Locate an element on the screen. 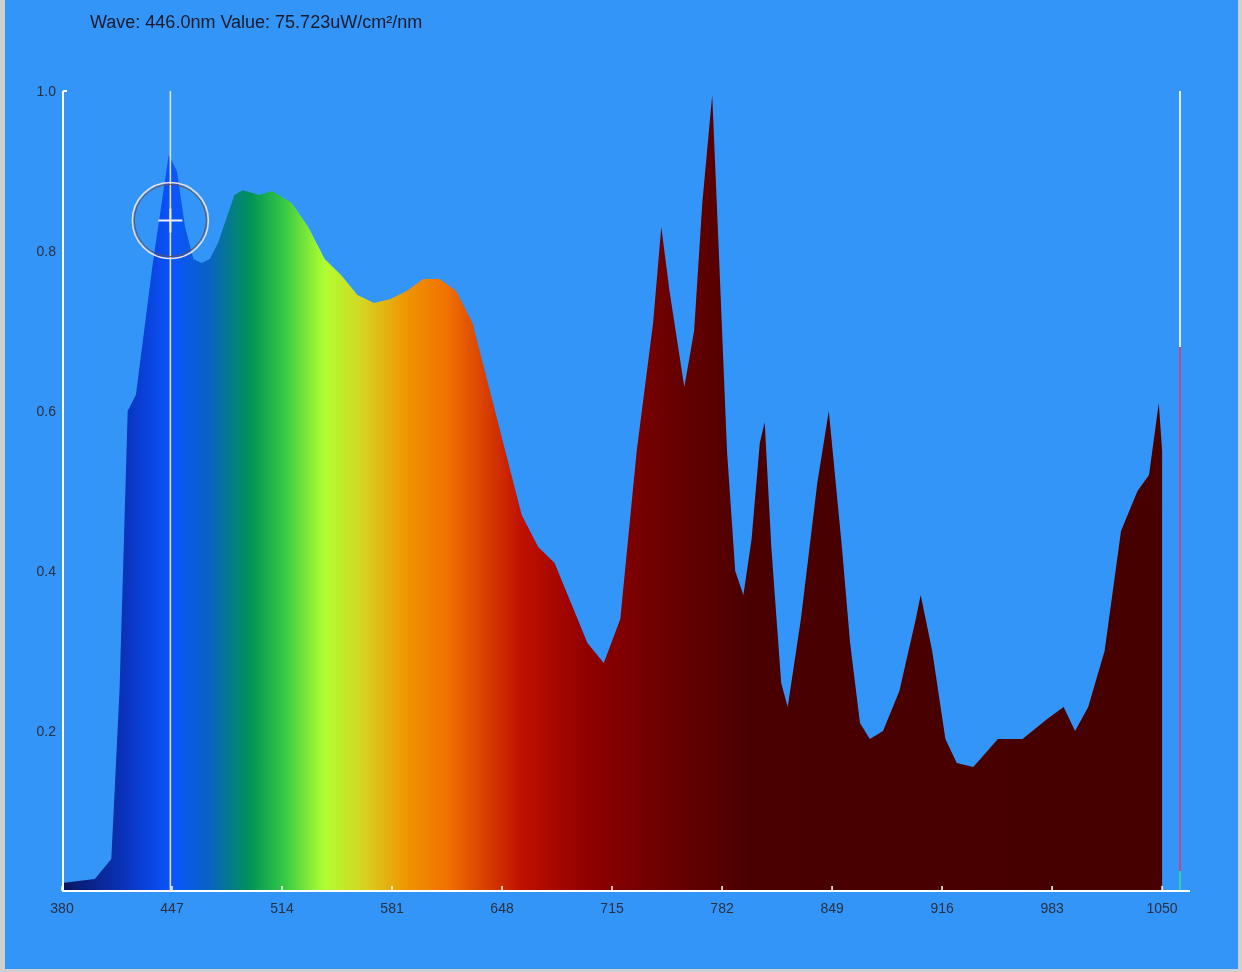  y-tick-label: 0.6 is located at coordinates (46, 411).